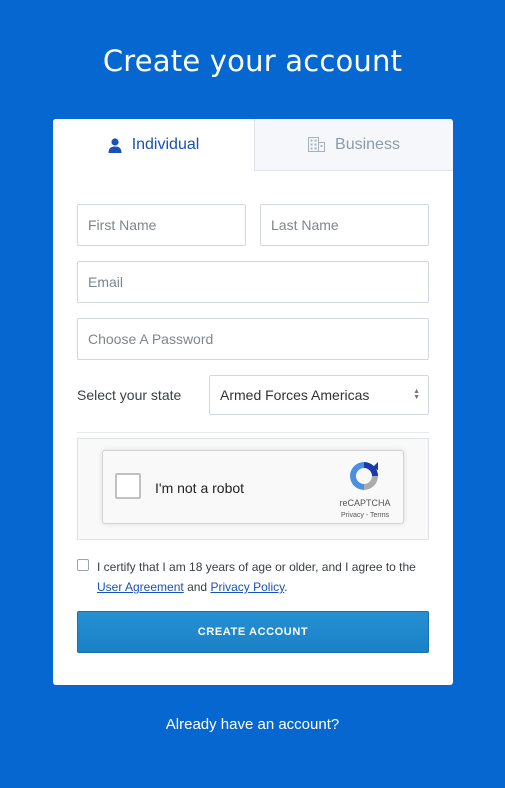 The height and width of the screenshot is (788, 505). I want to click on first-name-input, so click(161, 225).